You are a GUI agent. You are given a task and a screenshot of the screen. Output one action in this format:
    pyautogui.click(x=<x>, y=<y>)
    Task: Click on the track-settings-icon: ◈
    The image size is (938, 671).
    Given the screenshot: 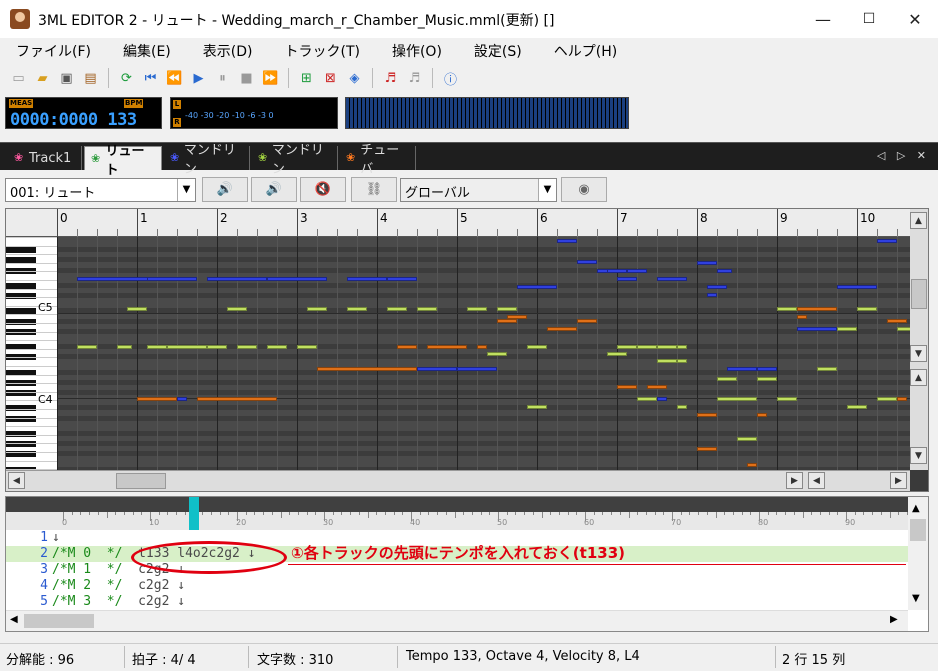 What is the action you would take?
    pyautogui.click(x=354, y=78)
    